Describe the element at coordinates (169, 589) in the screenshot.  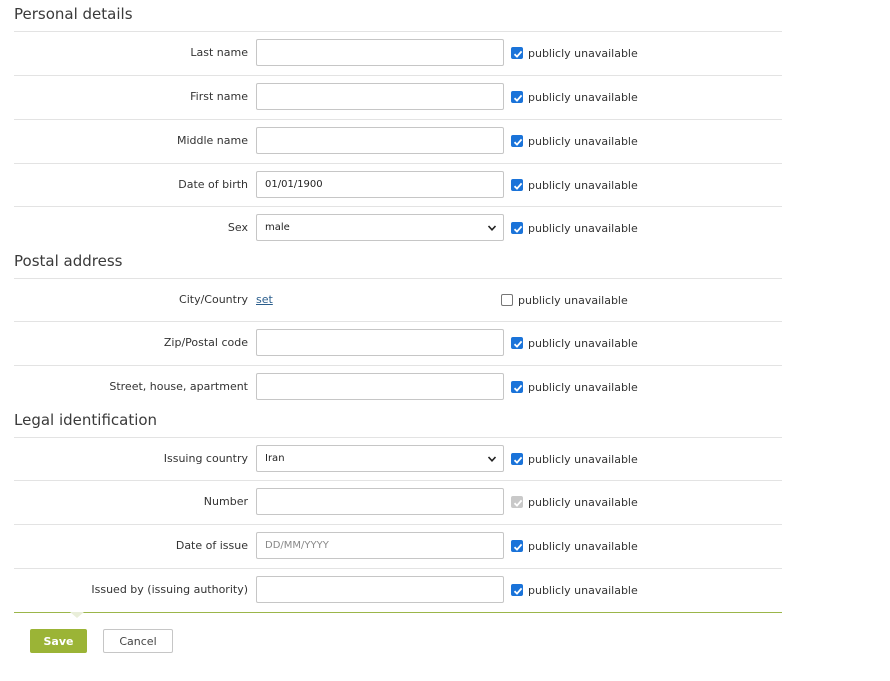
I see `issued-by-label: Issued by (issuing authority)` at that location.